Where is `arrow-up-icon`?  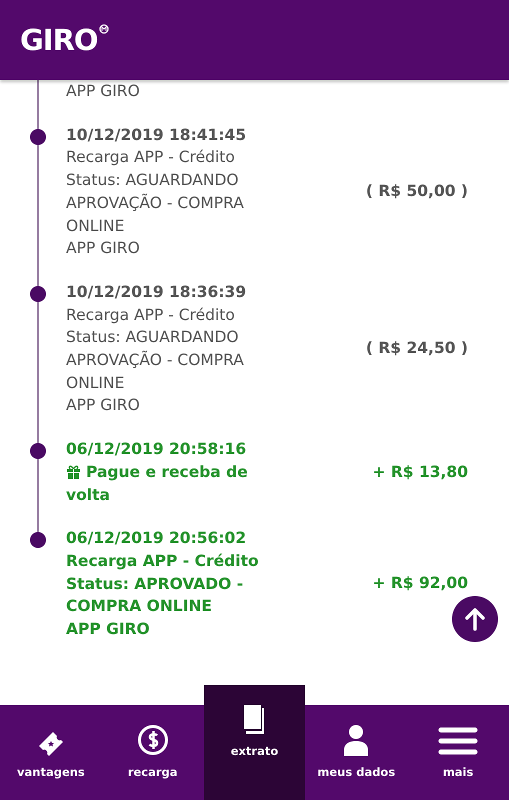
arrow-up-icon is located at coordinates (475, 619).